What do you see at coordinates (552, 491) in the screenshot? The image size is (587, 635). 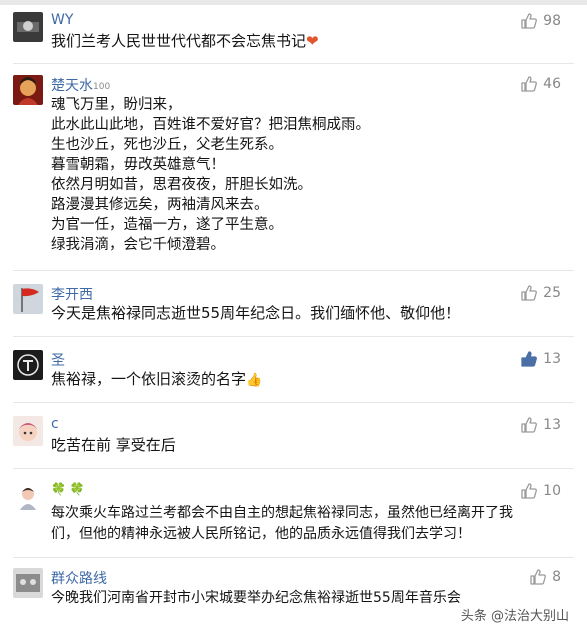 I see `like-count: 10` at bounding box center [552, 491].